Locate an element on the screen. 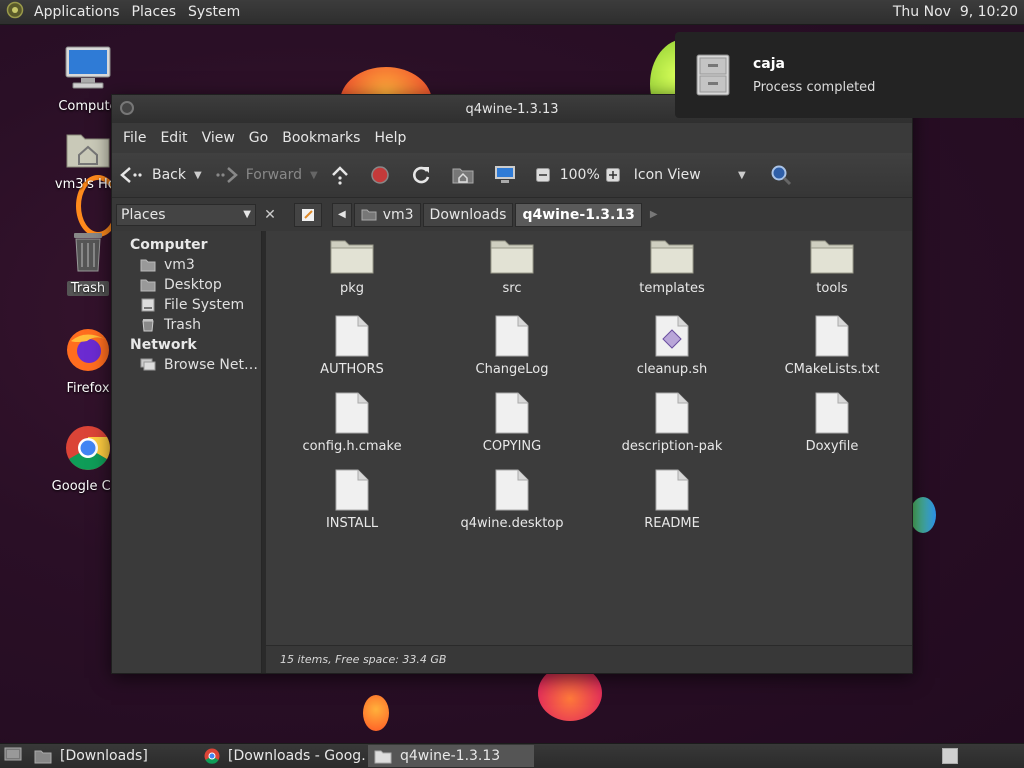 This screenshot has width=1024, height=768. zoom-out-button: 100% is located at coordinates (567, 175).